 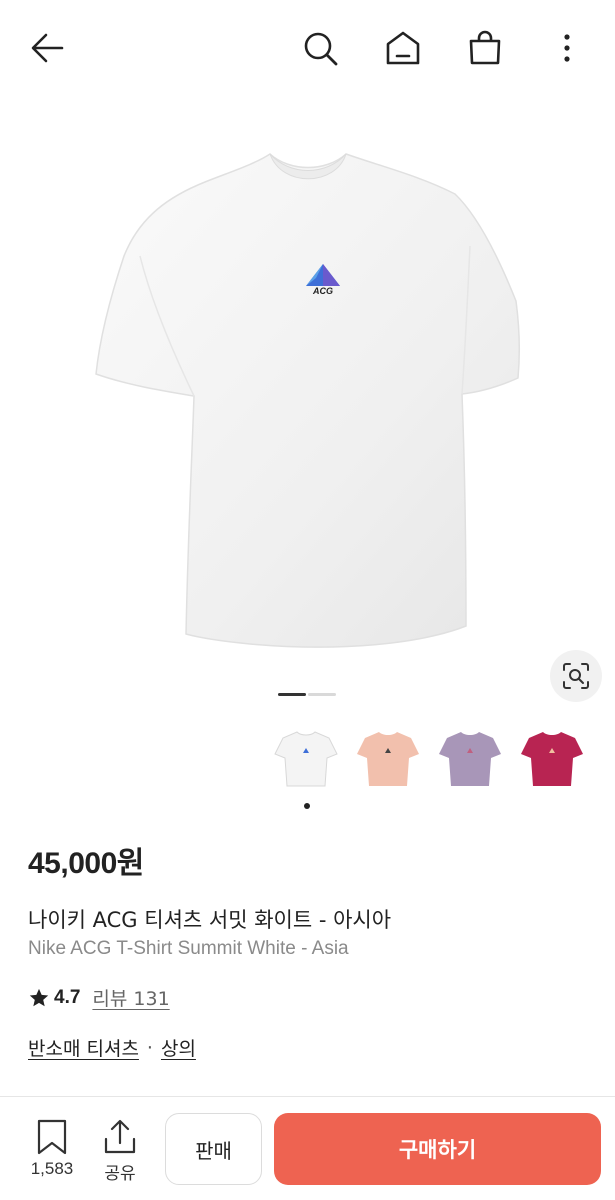 I want to click on shopping-bag-icon, so click(x=485, y=47).